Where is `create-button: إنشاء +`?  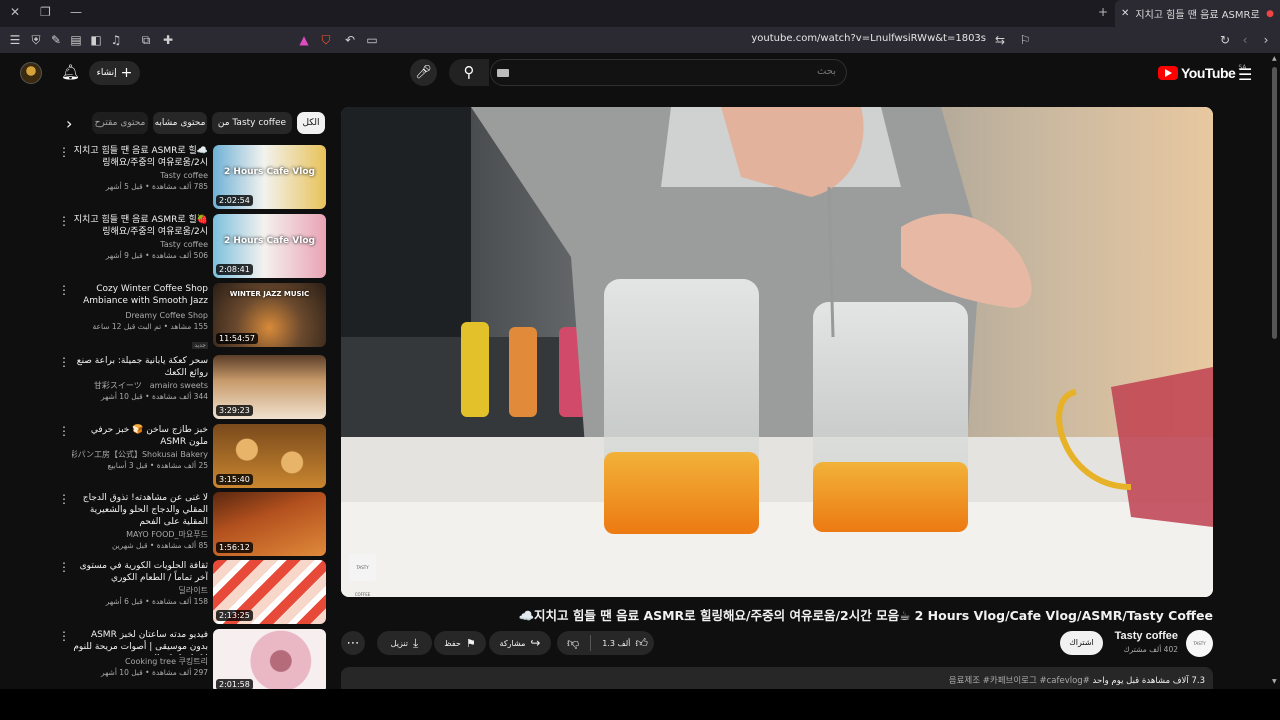
create-button: إنشاء + is located at coordinates (114, 73).